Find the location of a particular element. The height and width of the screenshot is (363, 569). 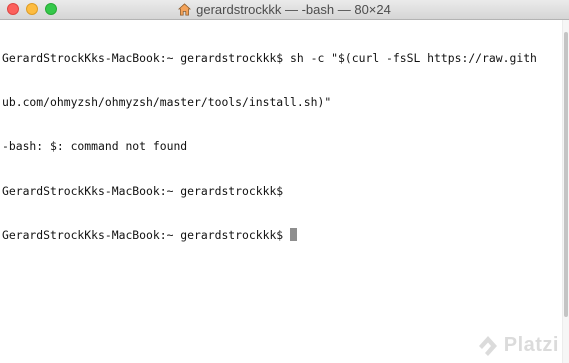

title-bar: gerardstrockkk — -bash — 80×24 is located at coordinates (284, 10).